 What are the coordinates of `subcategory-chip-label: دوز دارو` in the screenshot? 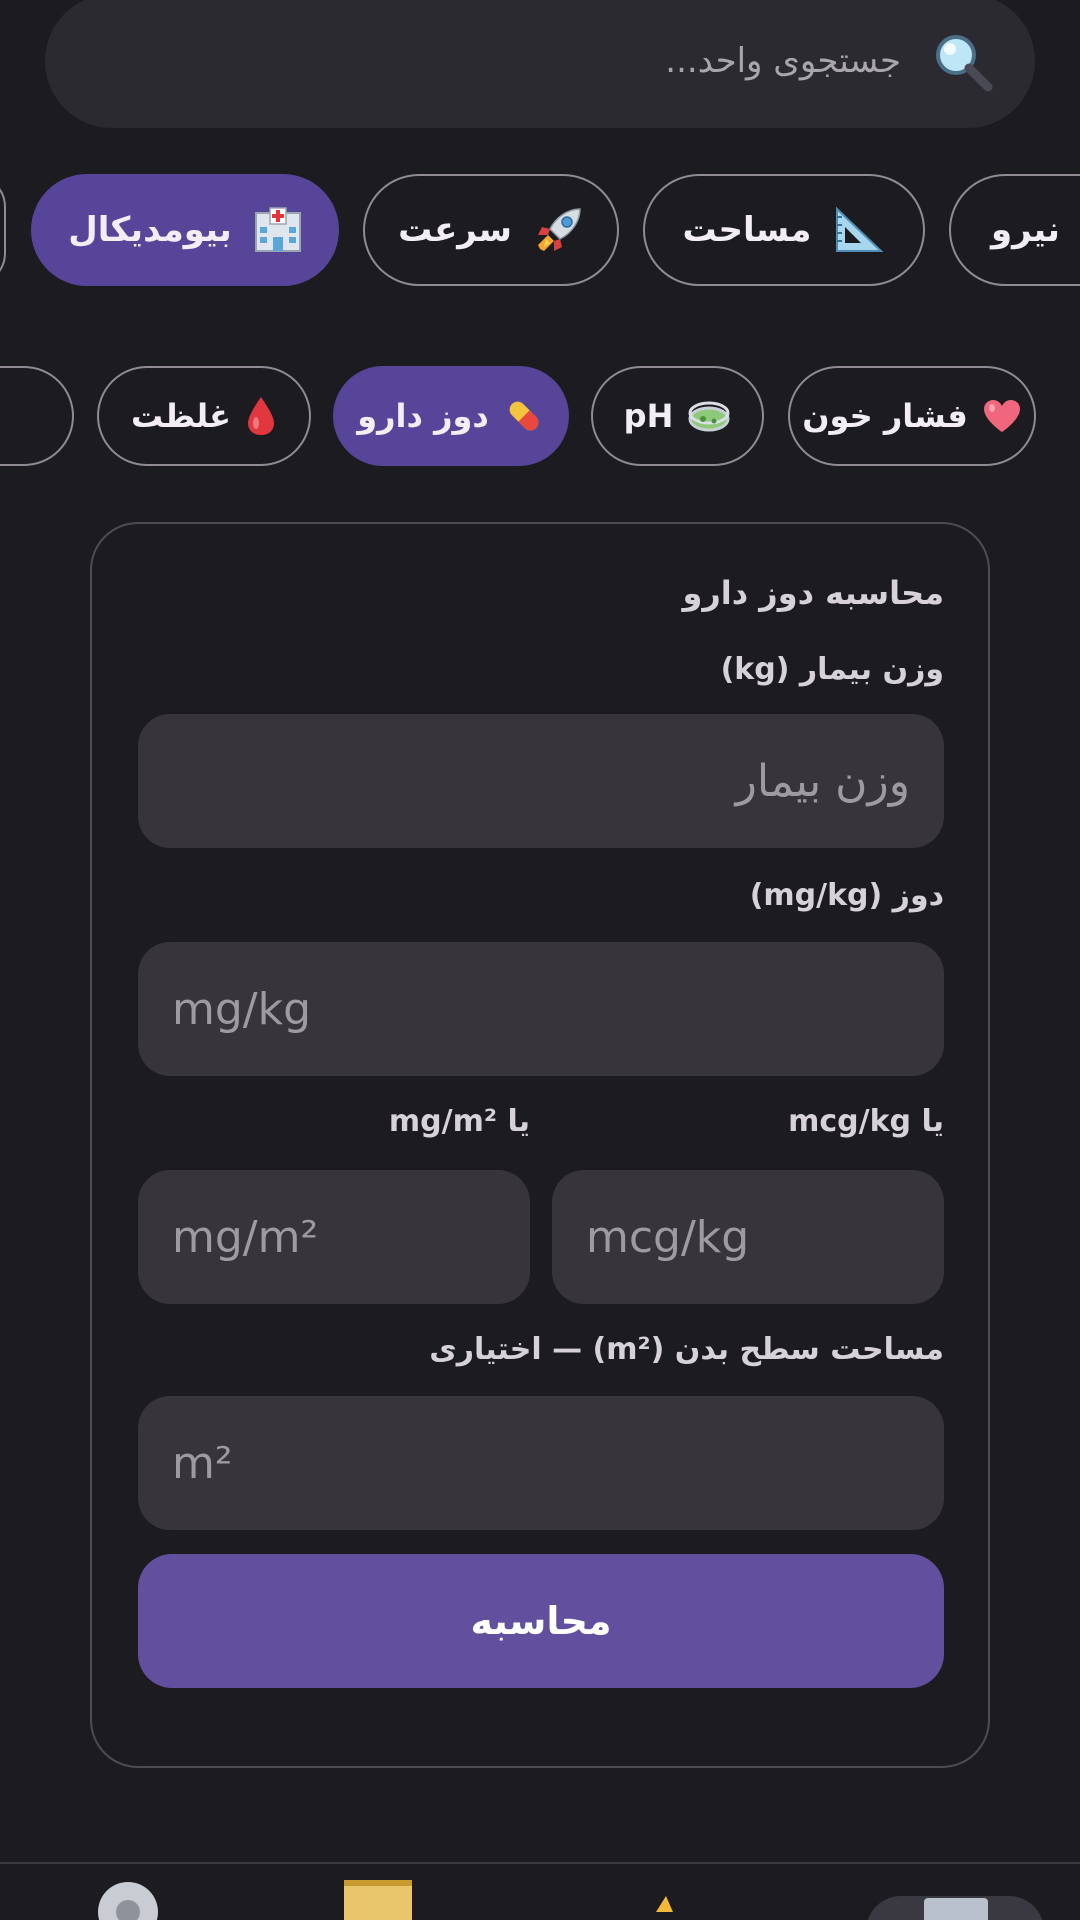 It's located at (423, 416).